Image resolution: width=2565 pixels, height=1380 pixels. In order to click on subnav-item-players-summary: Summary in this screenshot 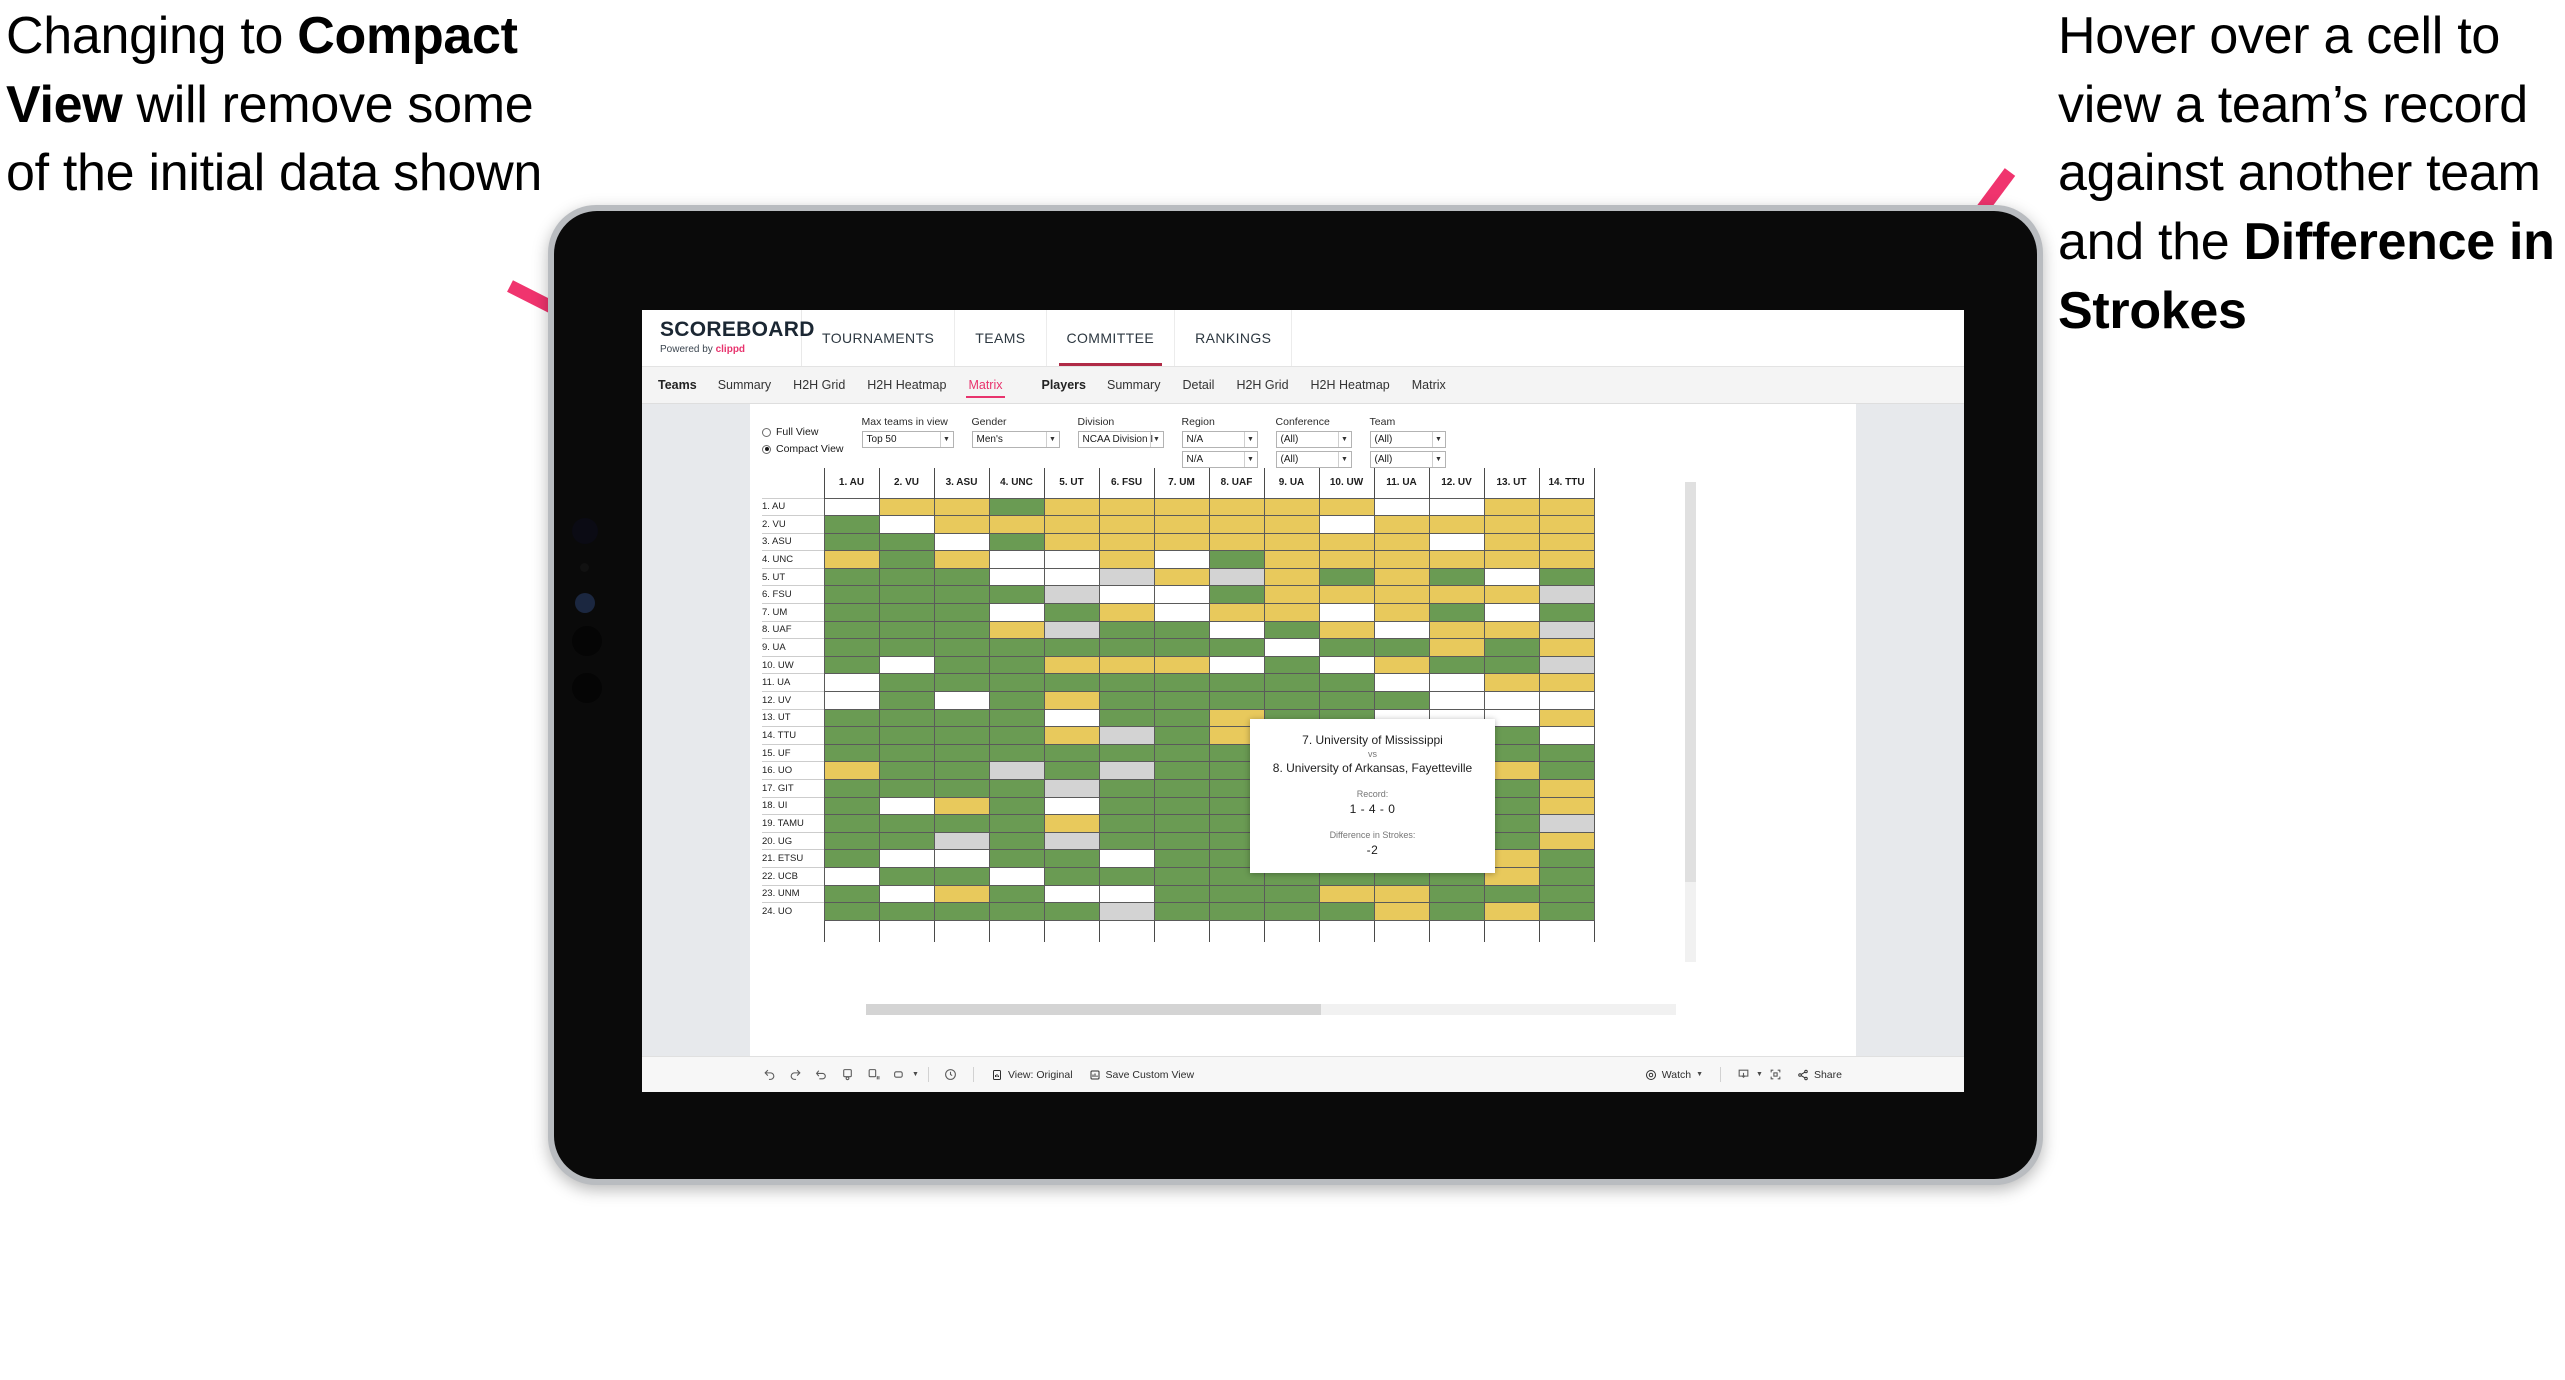, I will do `click(1133, 385)`.